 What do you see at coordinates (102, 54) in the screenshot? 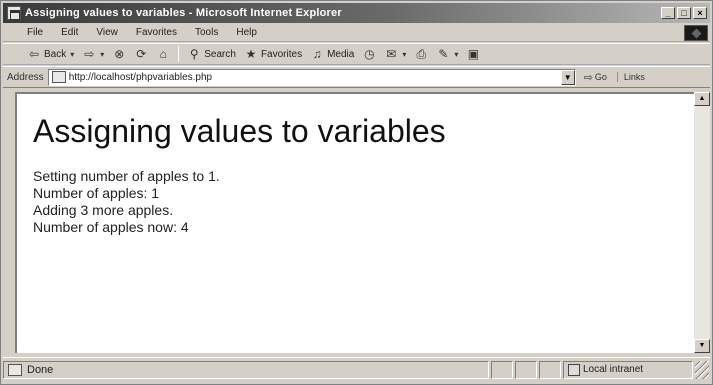
I see `forward-dropdown-icon: ▾` at bounding box center [102, 54].